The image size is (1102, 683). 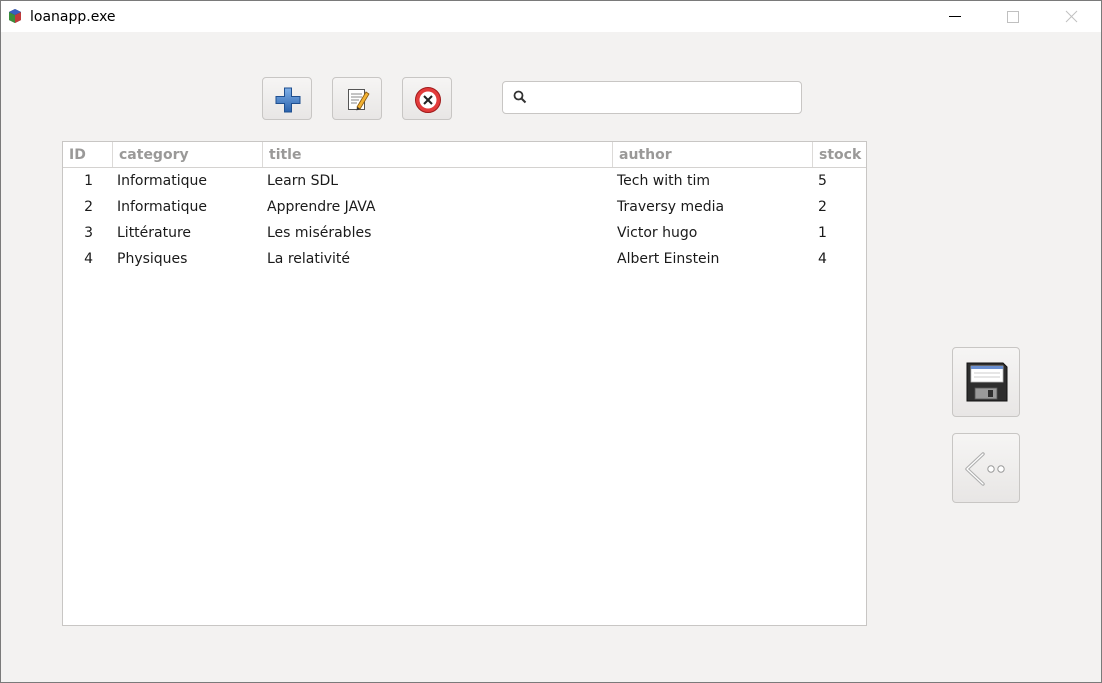 I want to click on cell-category: Littérature, so click(x=154, y=233).